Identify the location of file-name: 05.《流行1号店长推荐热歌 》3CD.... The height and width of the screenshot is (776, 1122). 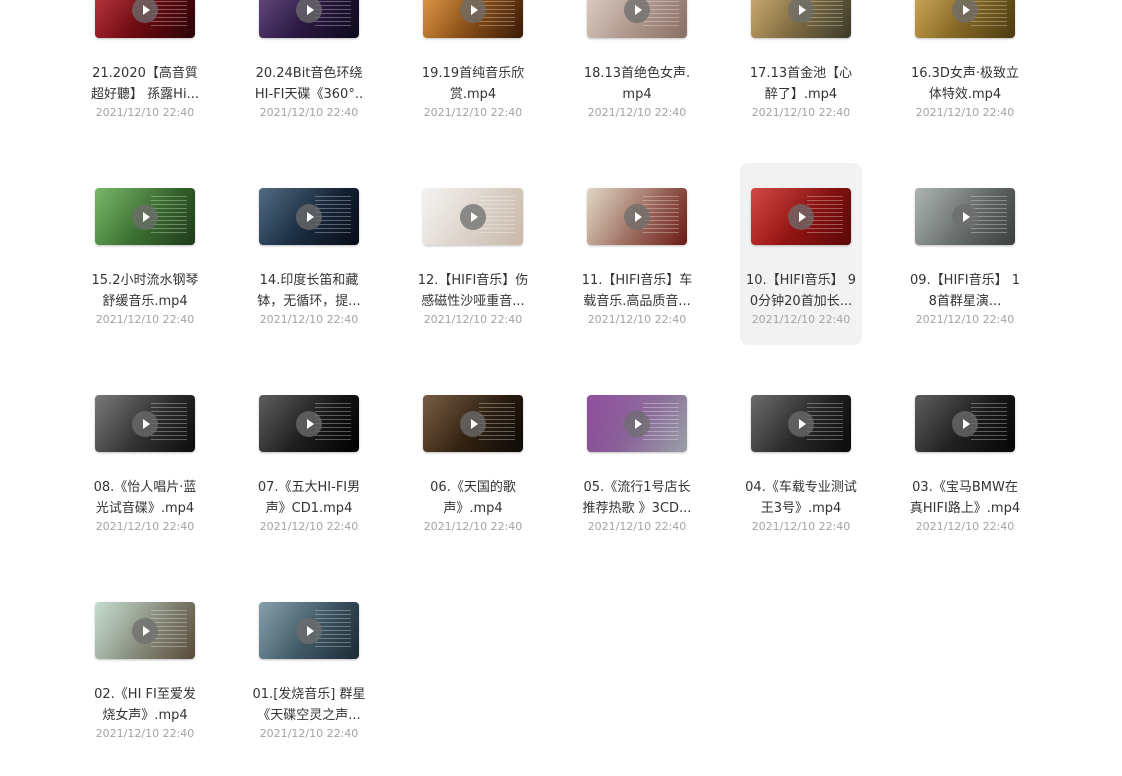
(637, 498).